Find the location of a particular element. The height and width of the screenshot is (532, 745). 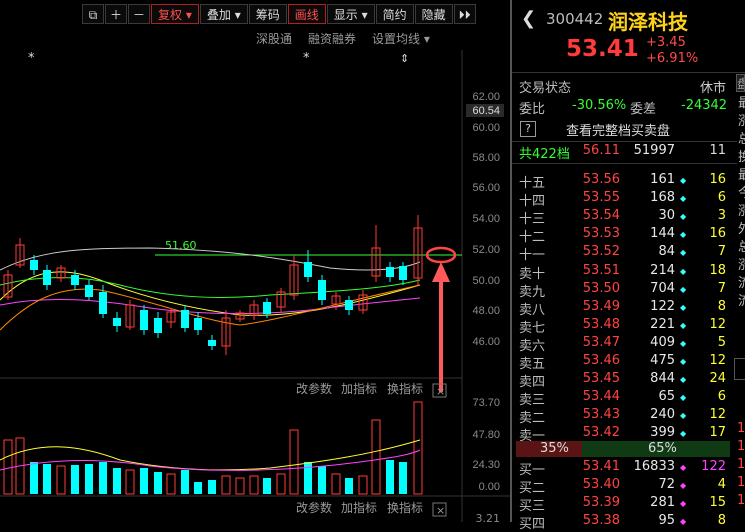

book-level-volume: 72 is located at coordinates (666, 484).